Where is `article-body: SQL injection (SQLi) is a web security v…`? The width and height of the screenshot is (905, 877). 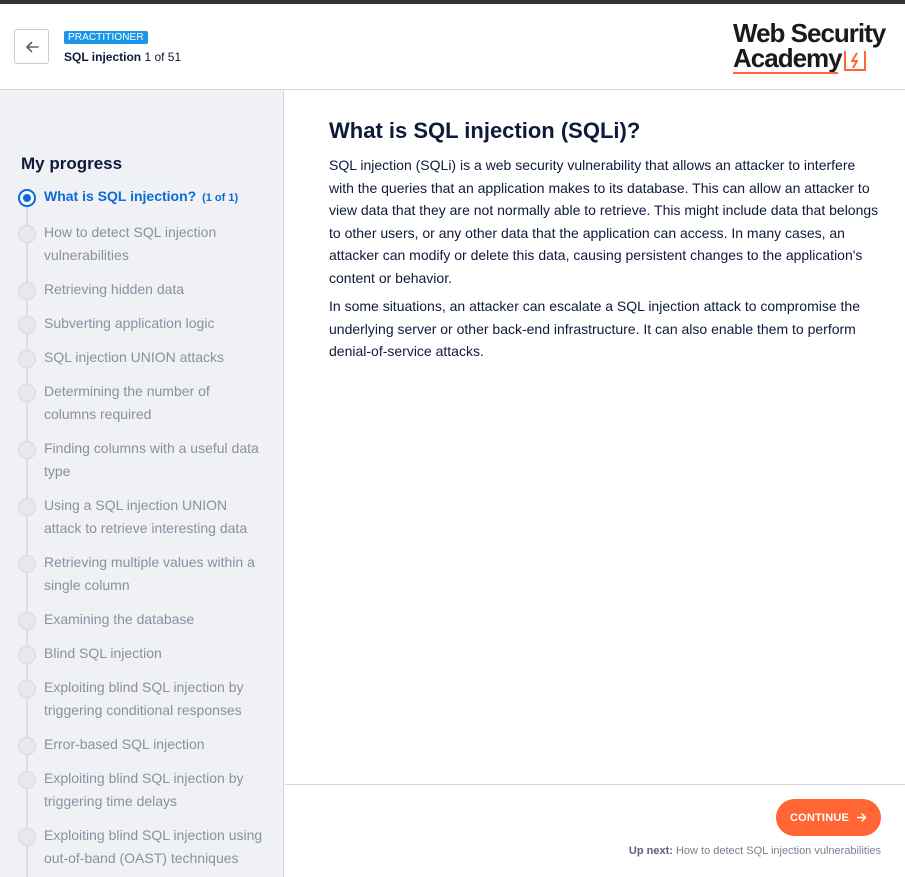 article-body: SQL injection (SQLi) is a web security v… is located at coordinates (605, 261).